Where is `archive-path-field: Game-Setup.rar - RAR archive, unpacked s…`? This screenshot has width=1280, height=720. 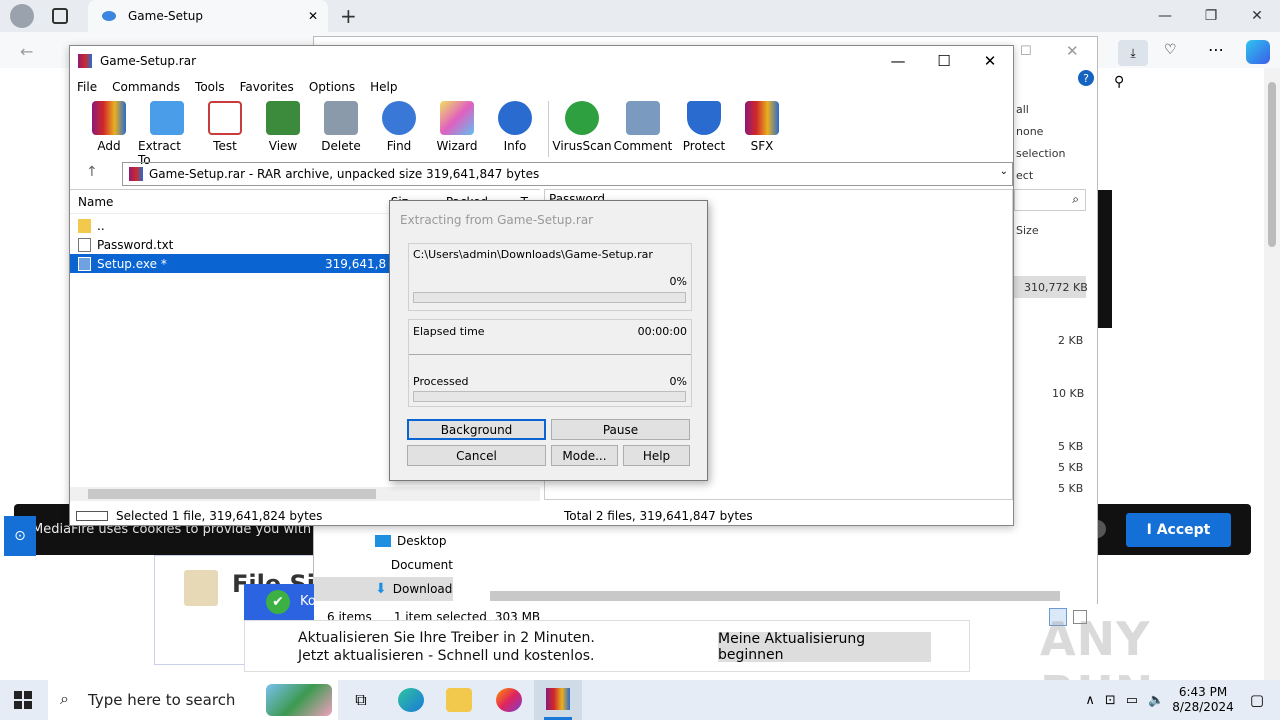 archive-path-field: Game-Setup.rar - RAR archive, unpacked s… is located at coordinates (567, 174).